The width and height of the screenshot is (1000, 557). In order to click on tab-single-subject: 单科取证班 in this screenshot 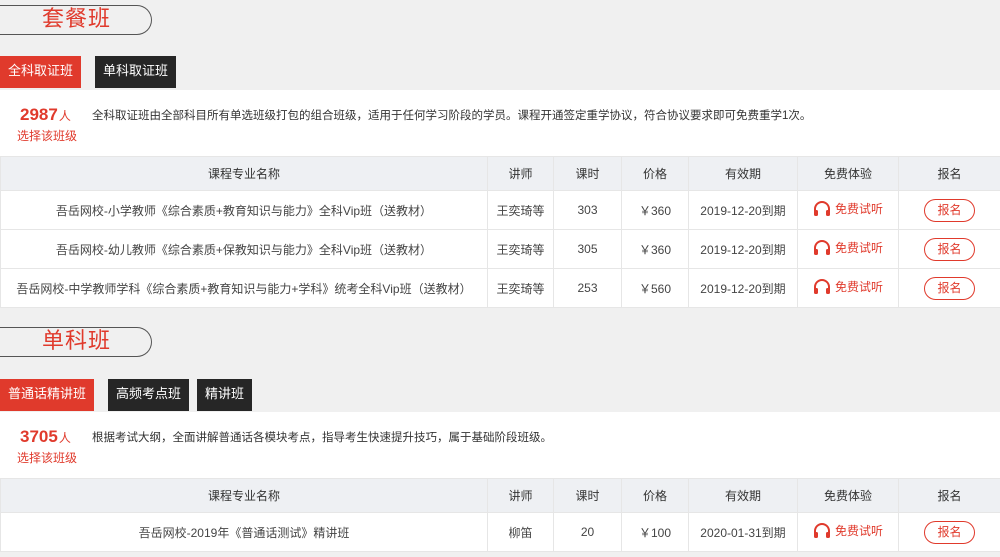, I will do `click(136, 72)`.